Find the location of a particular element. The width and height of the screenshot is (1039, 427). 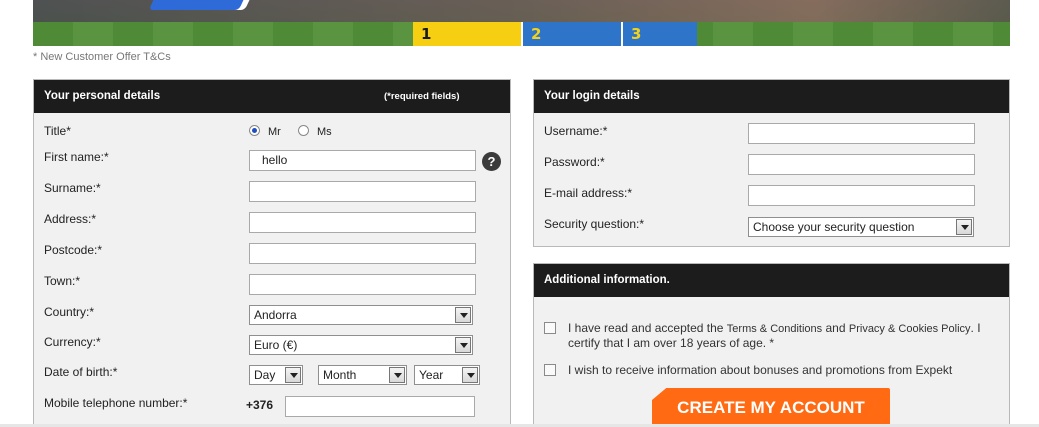

currency-select: Euro (€) is located at coordinates (361, 345).